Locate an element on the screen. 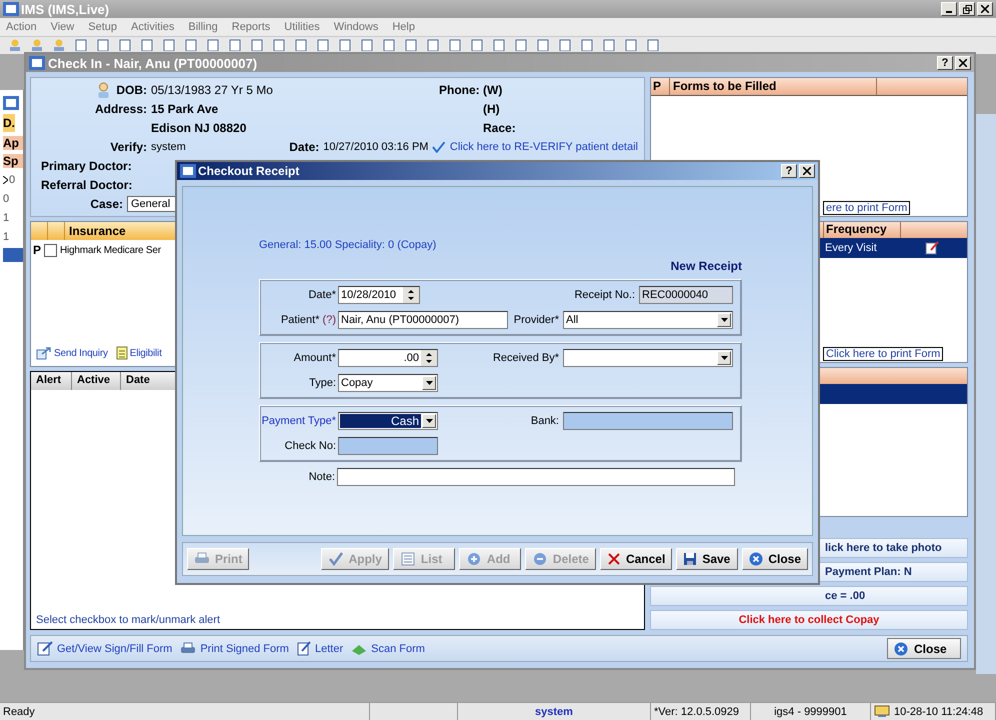 This screenshot has height=720, width=996. field-label: Date* is located at coordinates (321, 295).